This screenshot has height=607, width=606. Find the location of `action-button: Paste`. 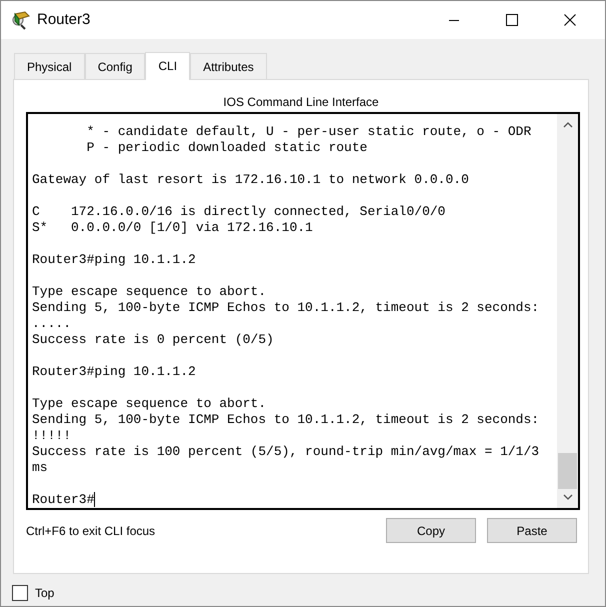

action-button: Paste is located at coordinates (532, 530).